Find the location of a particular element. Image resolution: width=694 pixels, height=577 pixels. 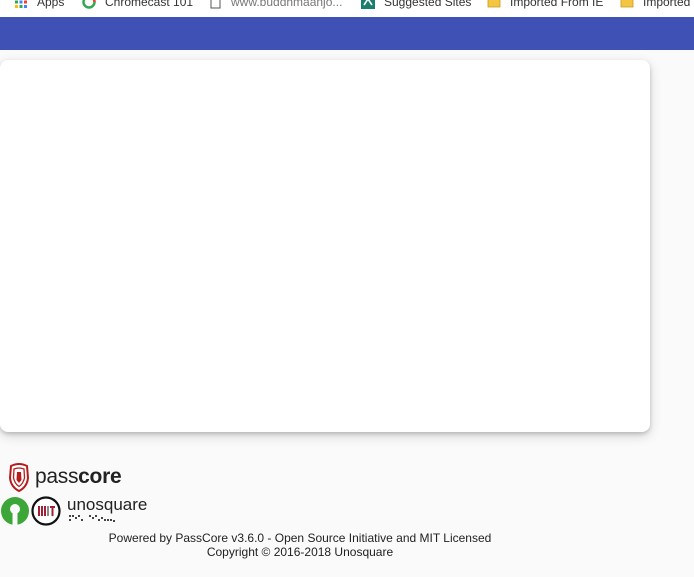

page-icon is located at coordinates (215, 4).